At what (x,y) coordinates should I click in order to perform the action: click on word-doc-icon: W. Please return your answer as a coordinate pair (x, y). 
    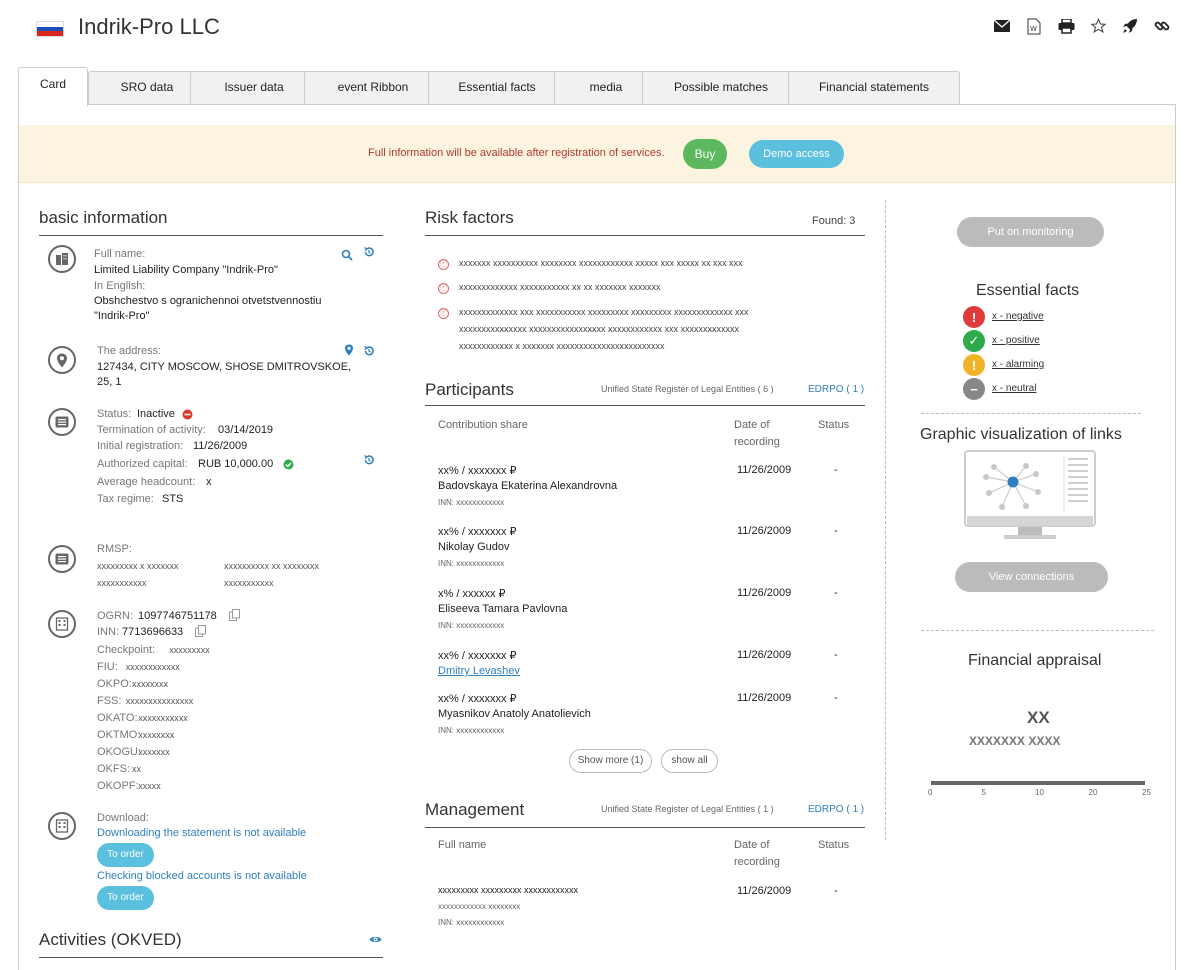
    Looking at the image, I should click on (1034, 26).